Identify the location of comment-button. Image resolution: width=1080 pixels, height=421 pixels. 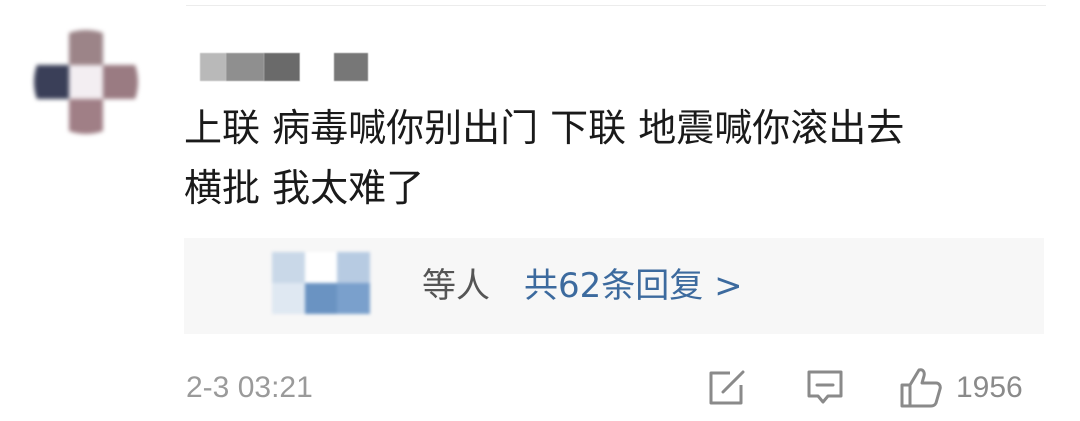
(825, 388).